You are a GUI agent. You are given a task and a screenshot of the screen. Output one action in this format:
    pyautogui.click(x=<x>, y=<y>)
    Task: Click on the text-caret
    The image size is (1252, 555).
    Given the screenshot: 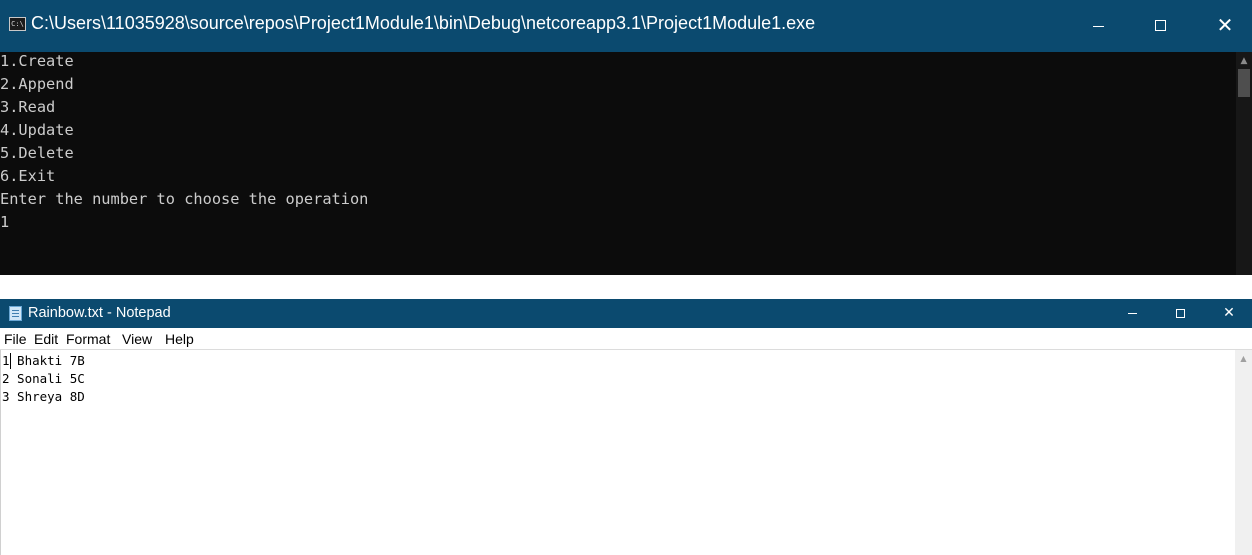 What is the action you would take?
    pyautogui.click(x=10, y=361)
    